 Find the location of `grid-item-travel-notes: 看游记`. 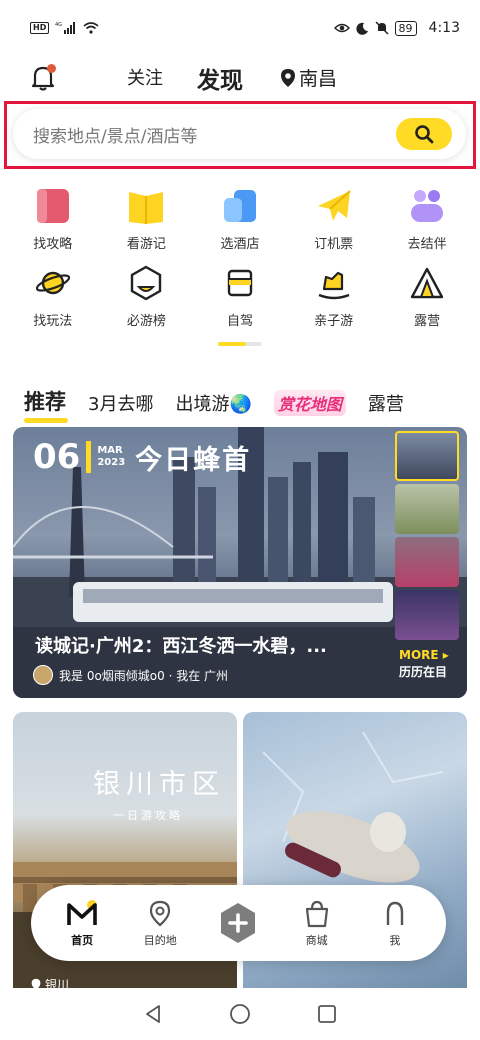

grid-item-travel-notes: 看游记 is located at coordinates (146, 218).